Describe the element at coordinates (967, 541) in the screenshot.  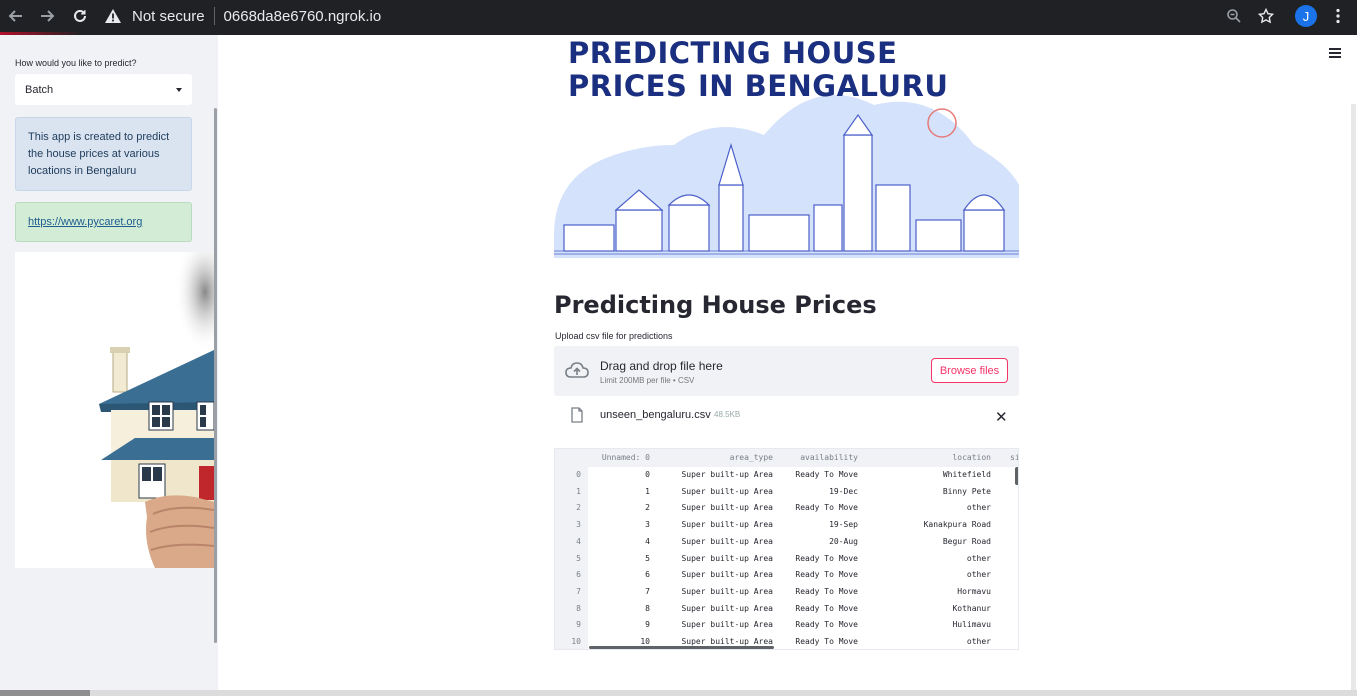
I see `table-cell: Begur Road` at that location.